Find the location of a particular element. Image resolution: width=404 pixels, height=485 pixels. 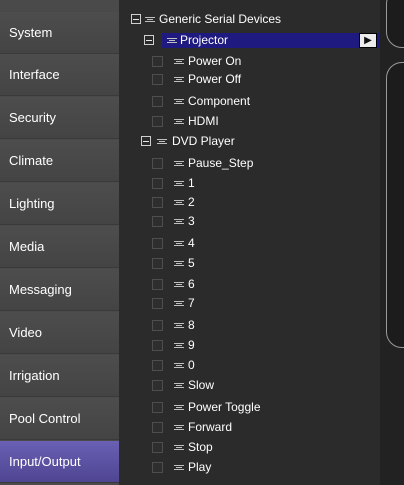

sidebar-item-media: Media is located at coordinates (59, 247).